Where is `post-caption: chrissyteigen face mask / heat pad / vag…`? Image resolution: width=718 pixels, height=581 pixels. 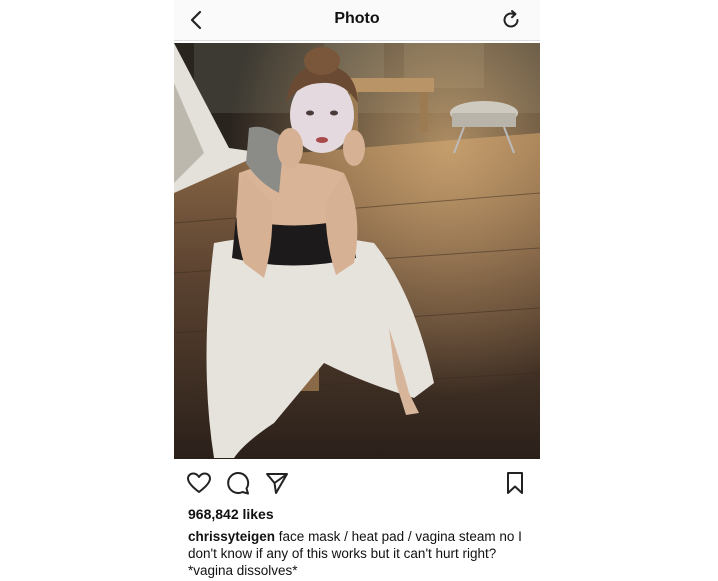 post-caption: chrissyteigen face mask / heat pad / vag… is located at coordinates (358, 553).